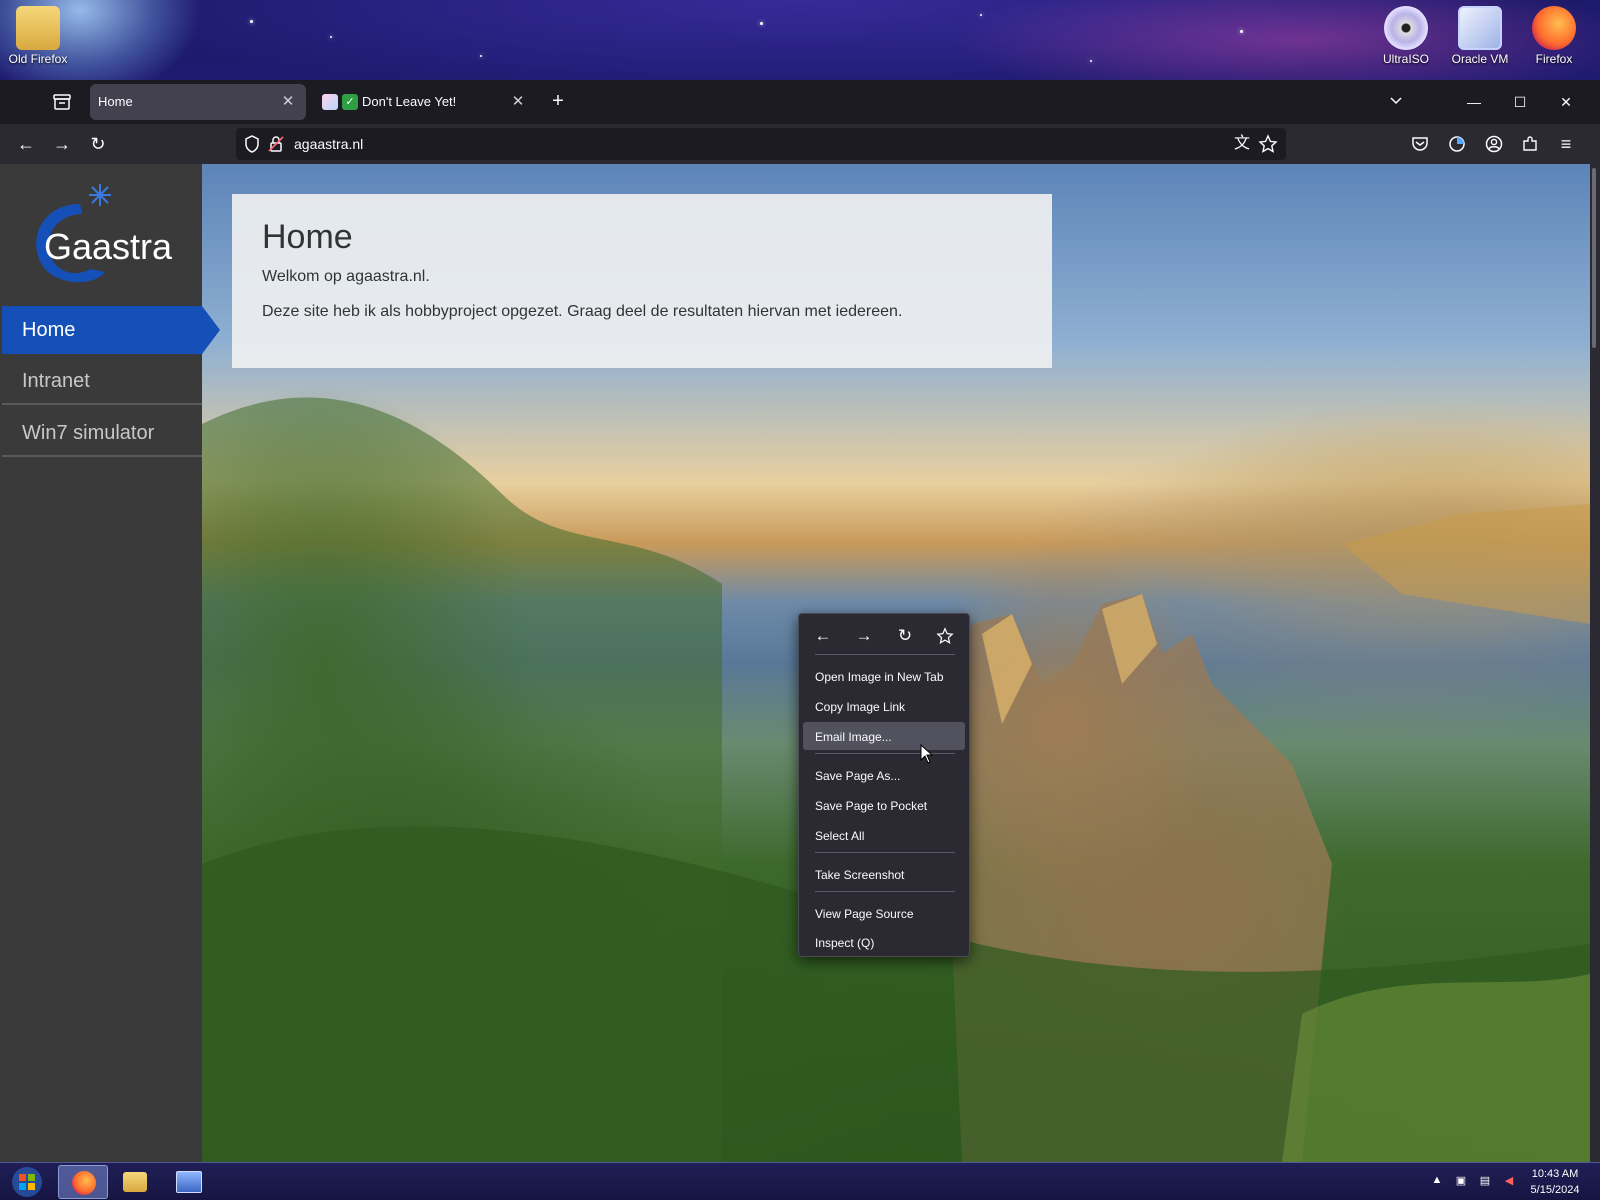 This screenshot has height=1200, width=1600. I want to click on app-menu-button: ≡, so click(1566, 144).